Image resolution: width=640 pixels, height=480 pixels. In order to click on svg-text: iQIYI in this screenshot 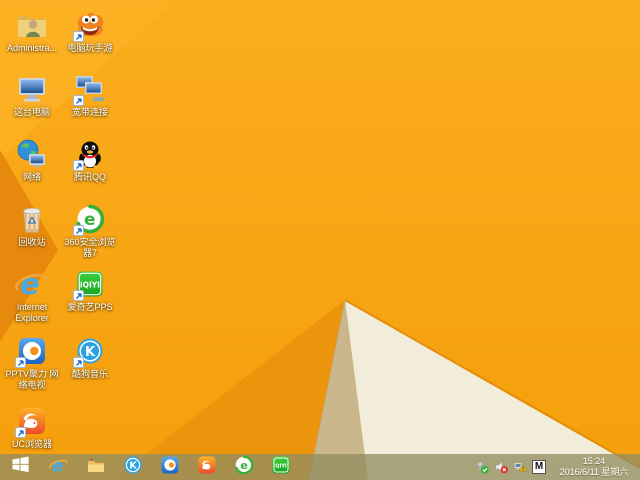, I will do `click(90, 284)`.